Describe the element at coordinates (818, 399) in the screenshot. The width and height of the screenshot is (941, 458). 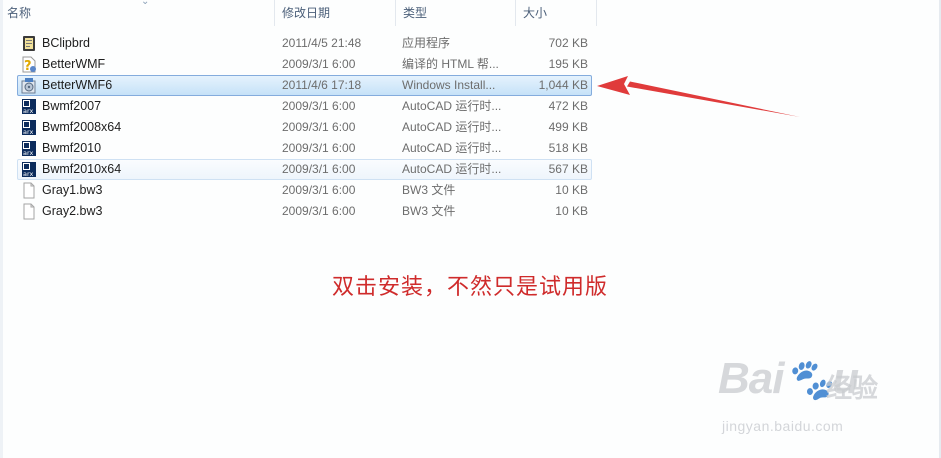
I see `baidu-jingyan-watermark: Bai🐾u 经验 jingyan.baidu.com` at that location.